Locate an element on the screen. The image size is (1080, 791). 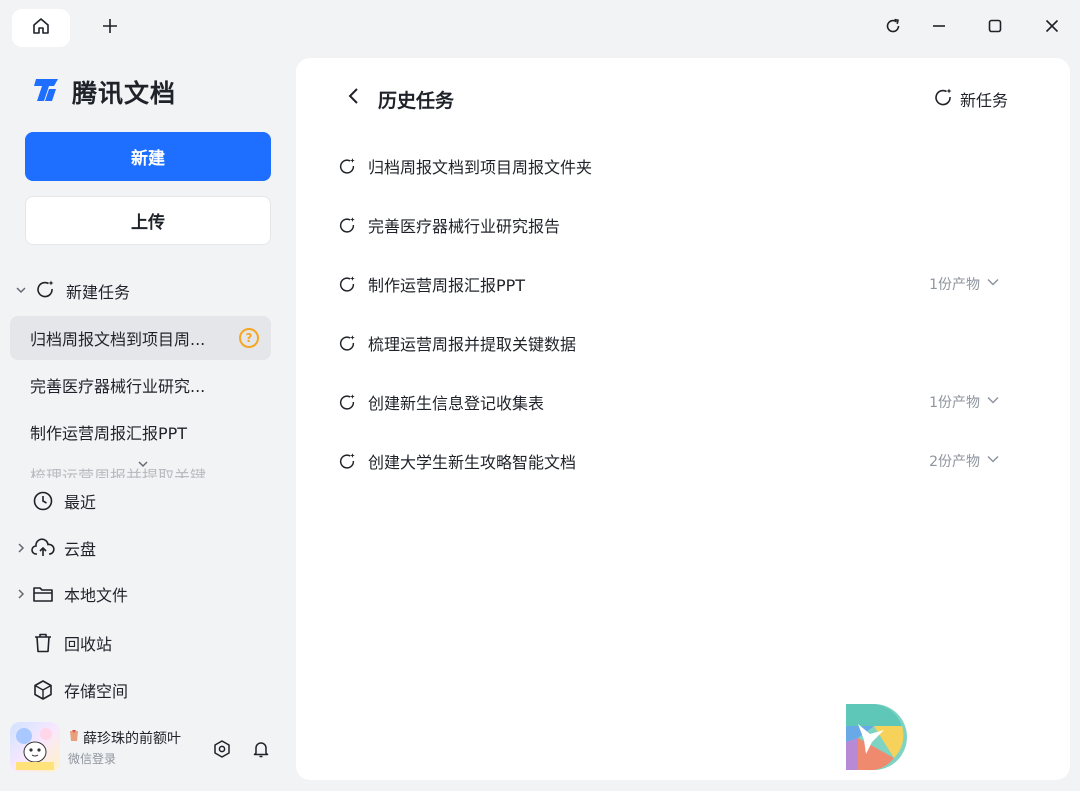
sidebar-item-recent: 最近 is located at coordinates (55, 501).